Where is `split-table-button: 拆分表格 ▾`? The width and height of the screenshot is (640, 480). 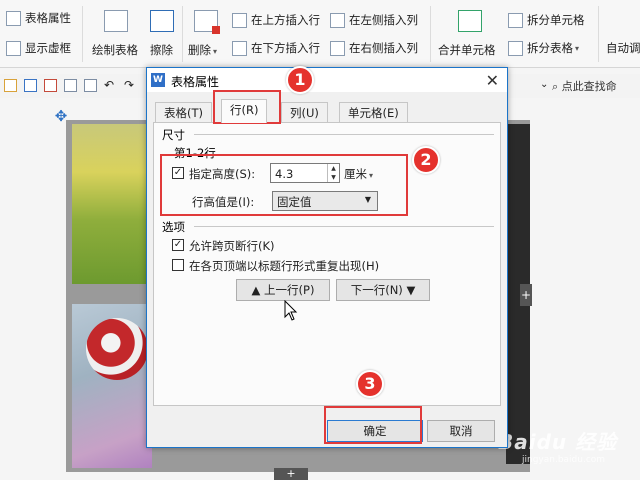
split-table-button: 拆分表格 ▾ is located at coordinates (543, 48).